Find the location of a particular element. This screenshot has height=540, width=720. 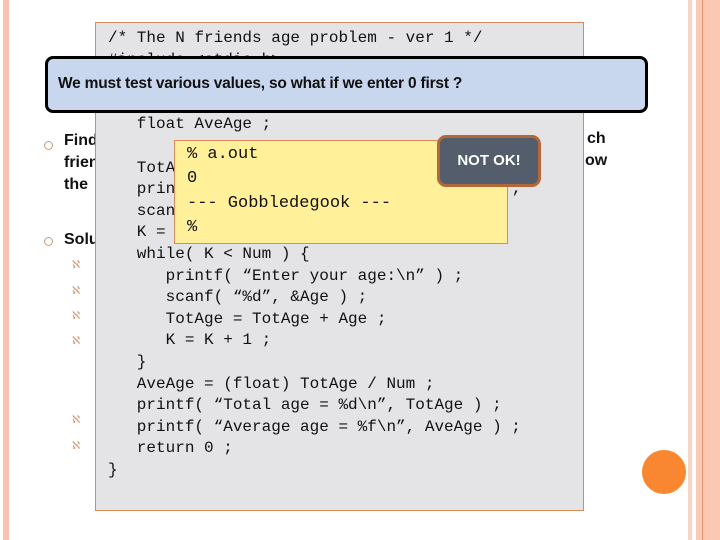

not-ok-badge: NOT OK! is located at coordinates (489, 161).